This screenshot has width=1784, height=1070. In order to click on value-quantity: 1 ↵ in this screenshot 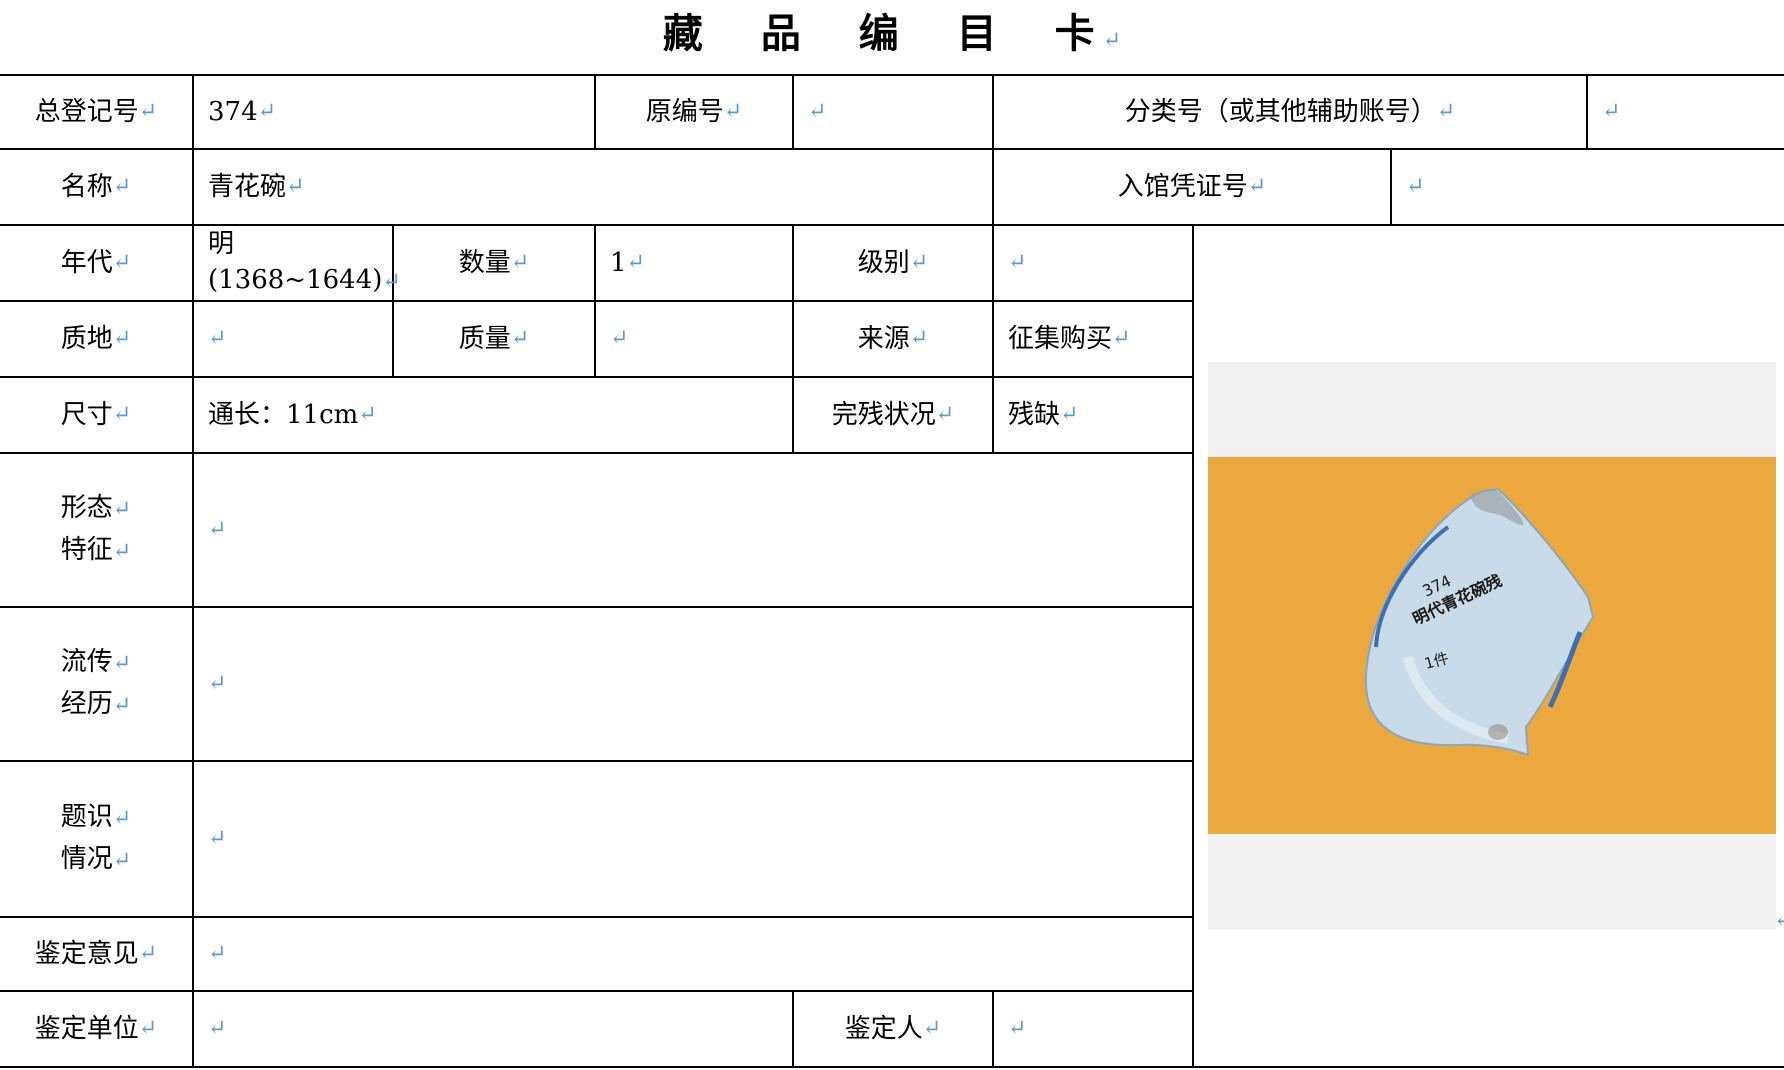, I will do `click(627, 263)`.